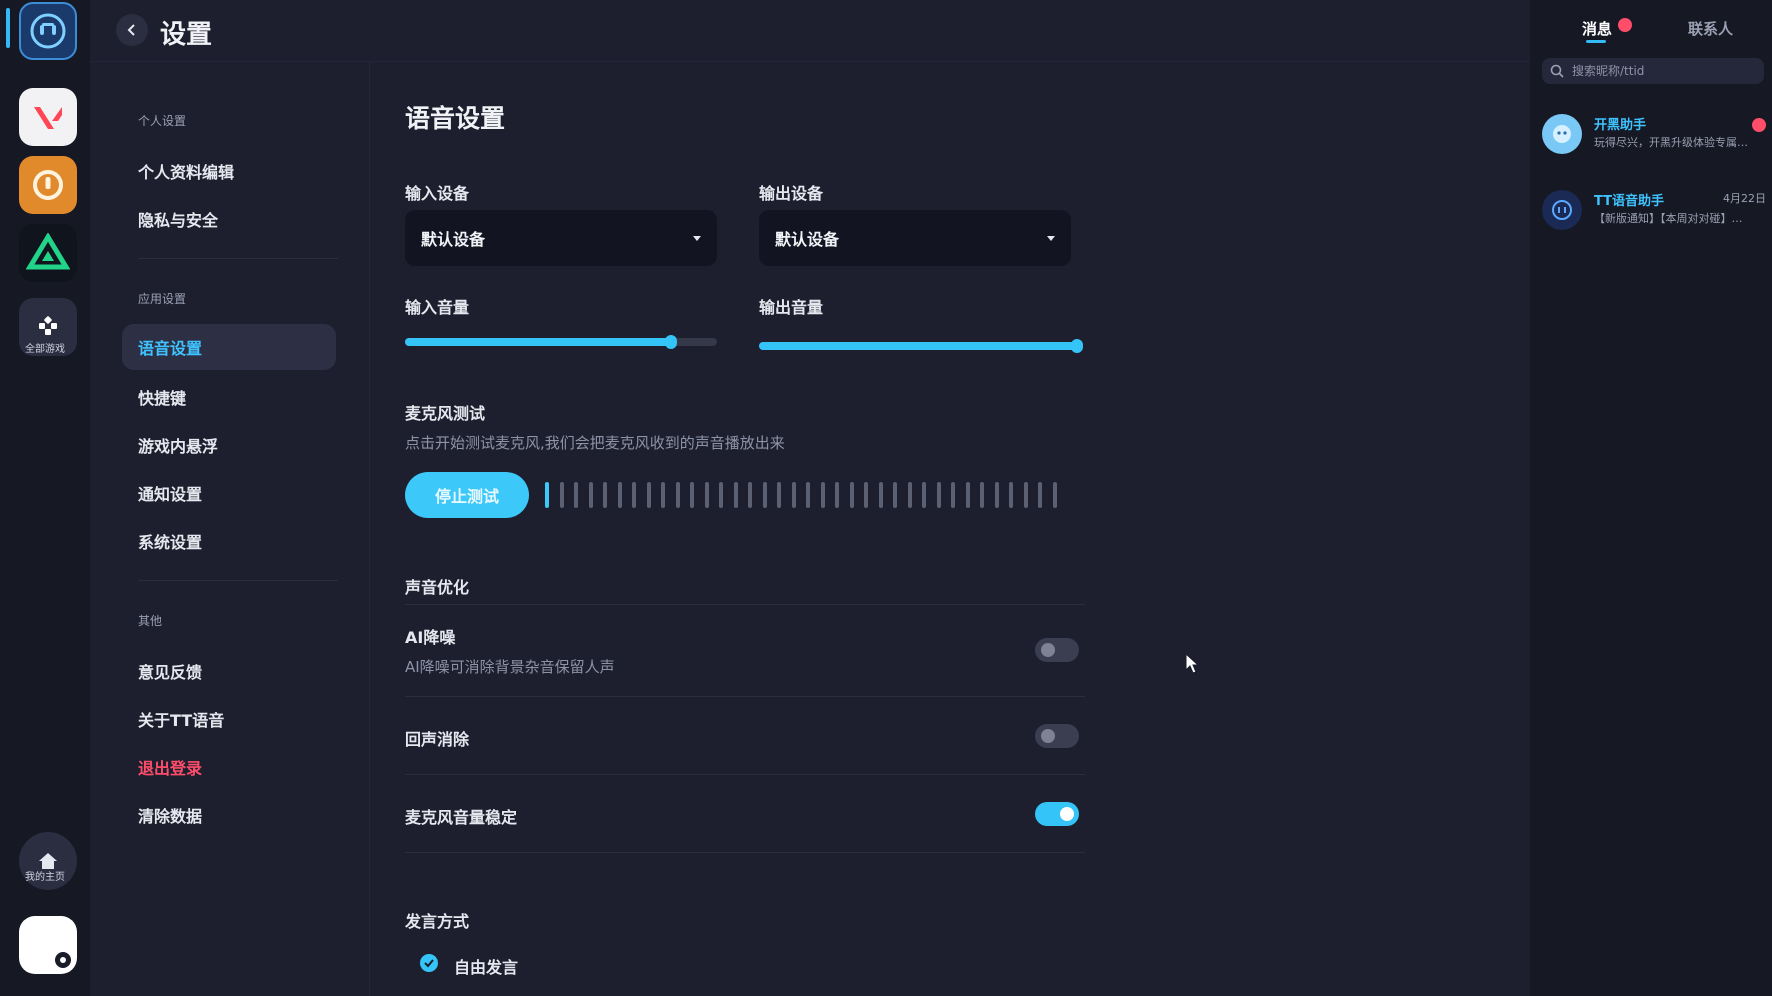 The height and width of the screenshot is (996, 1772). I want to click on rail-active-indicator, so click(8, 28).